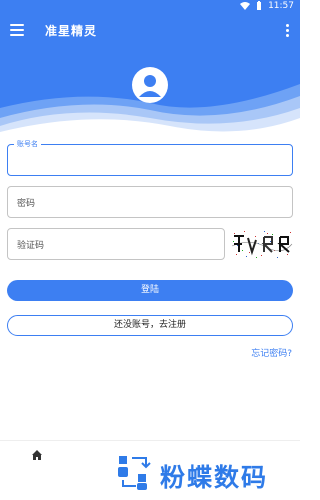 This screenshot has width=320, height=500. What do you see at coordinates (150, 325) in the screenshot?
I see `register-button: 还没账号，去注册` at bounding box center [150, 325].